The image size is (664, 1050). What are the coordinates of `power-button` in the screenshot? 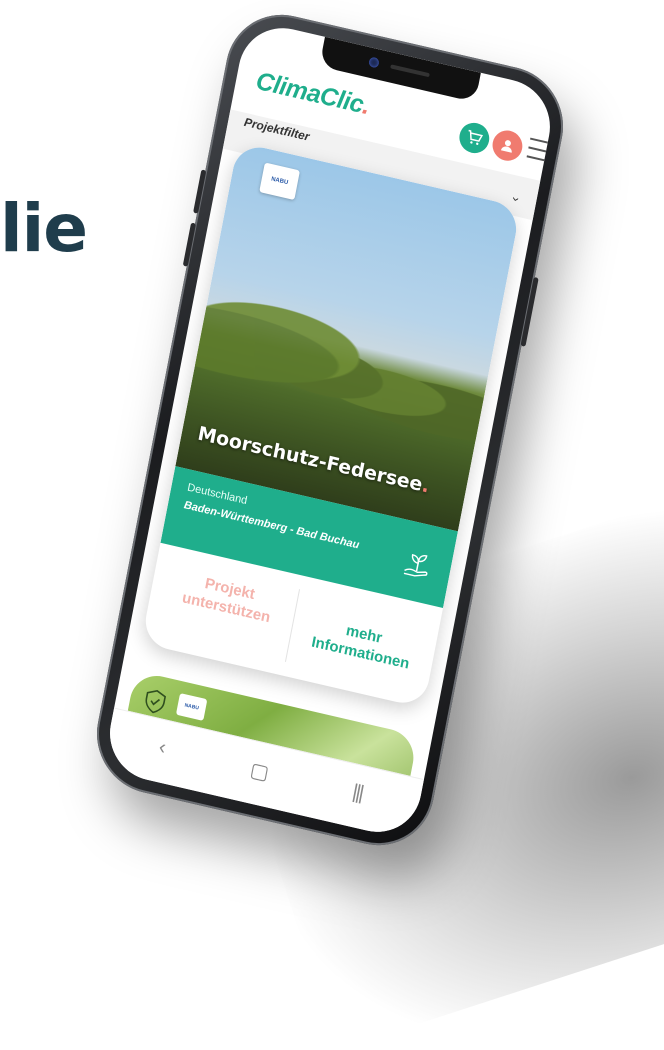 It's located at (529, 311).